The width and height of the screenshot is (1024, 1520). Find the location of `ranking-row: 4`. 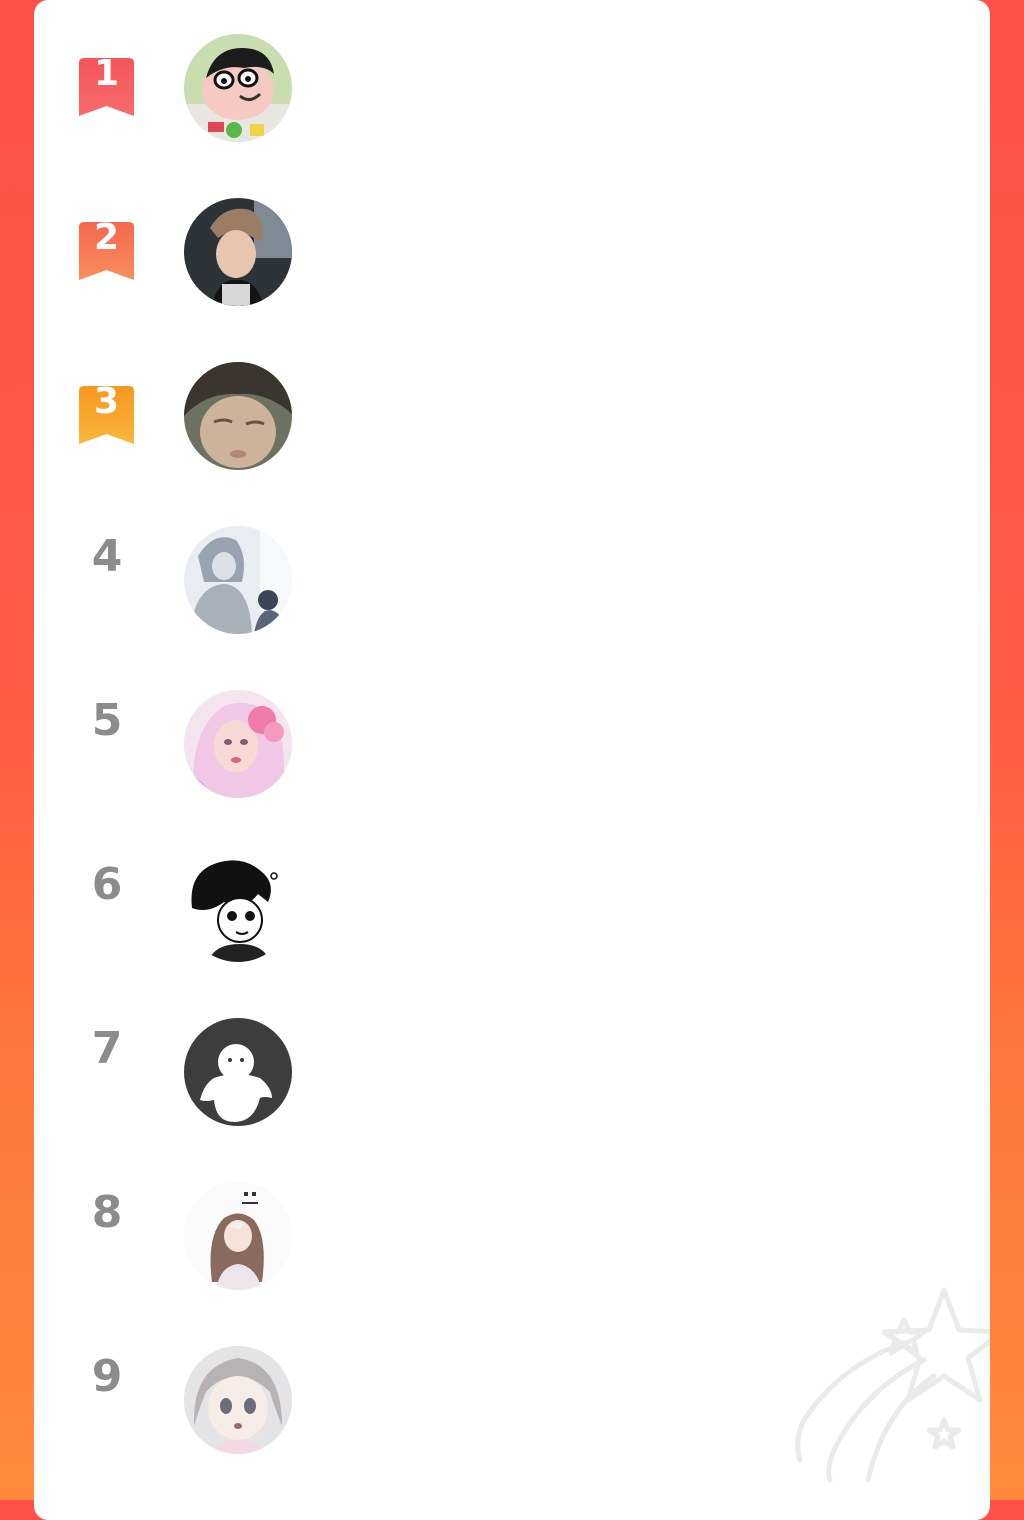

ranking-row: 4 is located at coordinates (512, 574).